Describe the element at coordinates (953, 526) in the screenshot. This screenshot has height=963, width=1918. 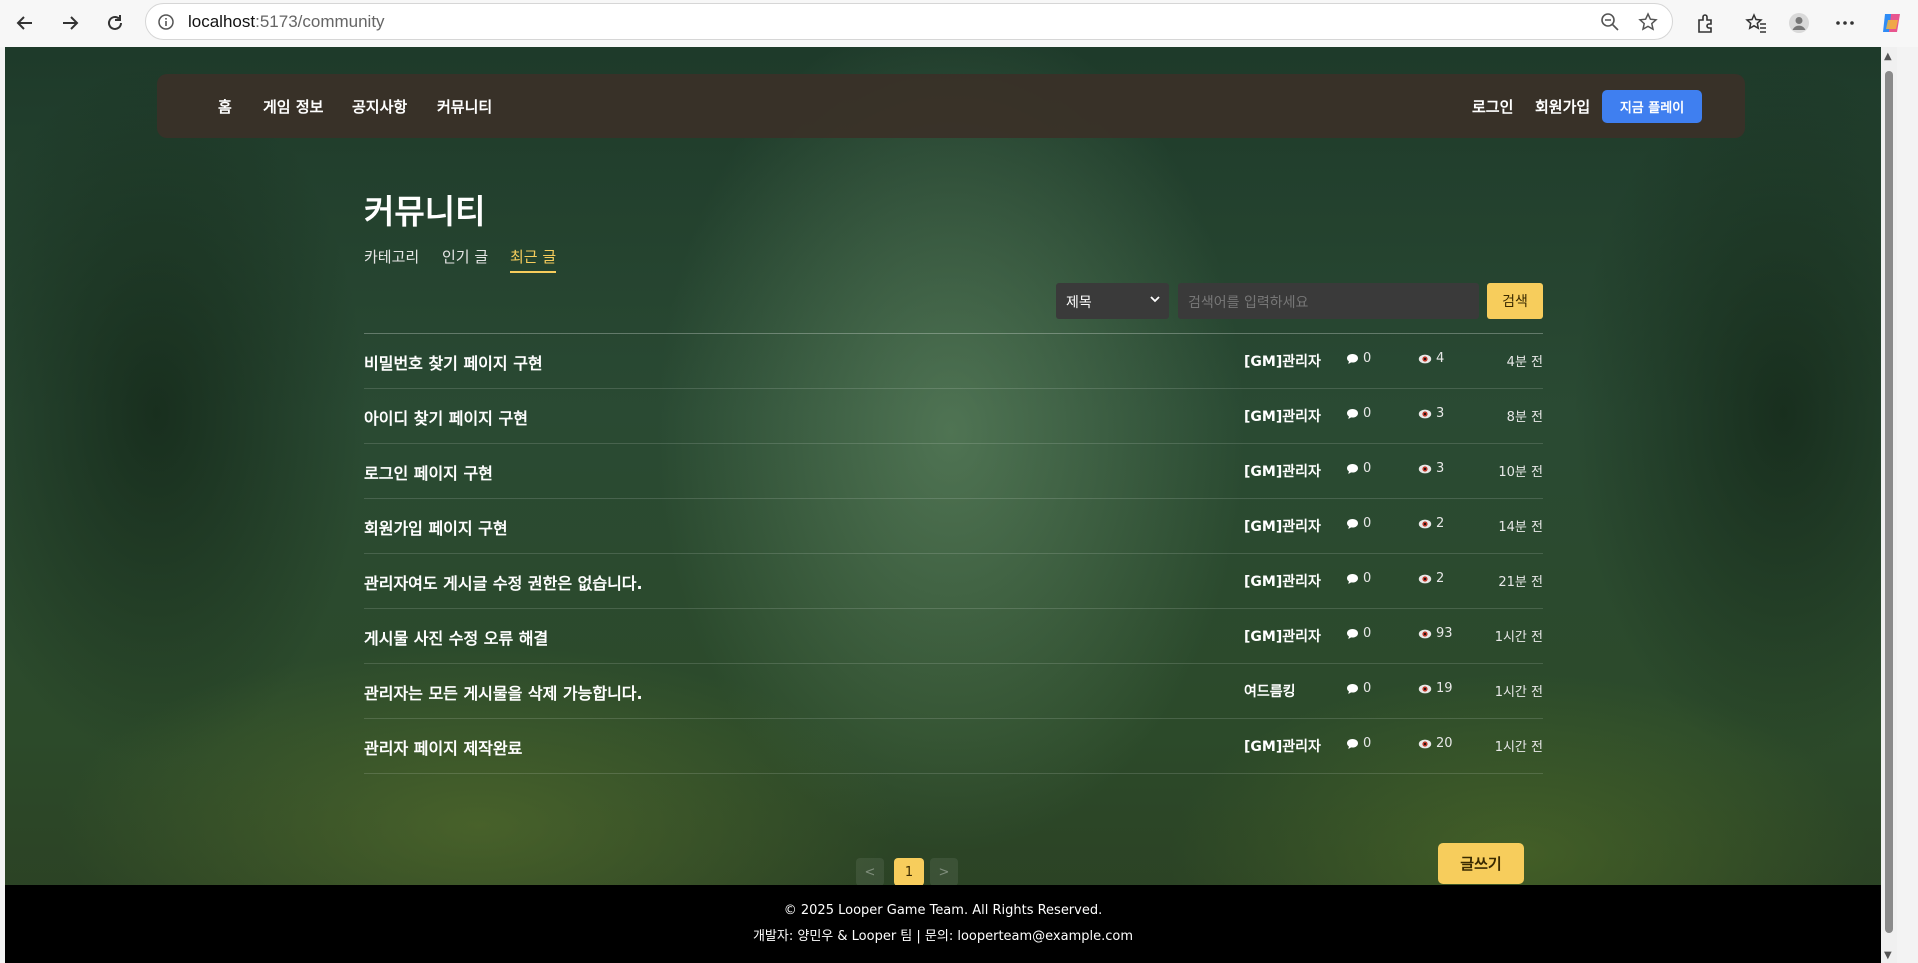
I see `post-row: 회원가입 페이지 구현 [GM]관리자 0 2 14분 전` at that location.